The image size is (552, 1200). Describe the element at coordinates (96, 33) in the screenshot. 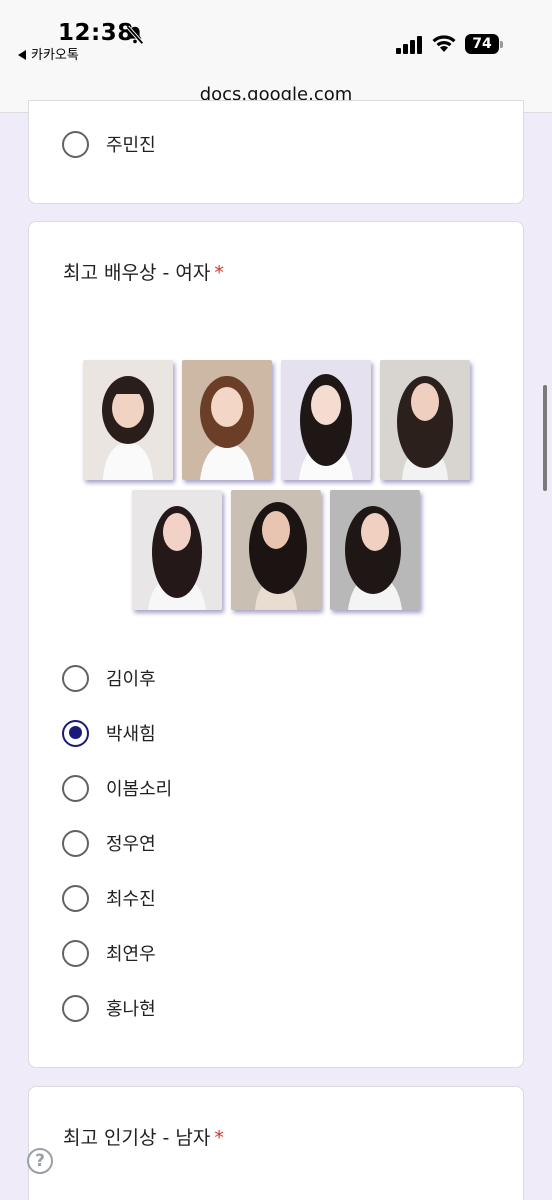

I see `status-time: 12:38` at that location.